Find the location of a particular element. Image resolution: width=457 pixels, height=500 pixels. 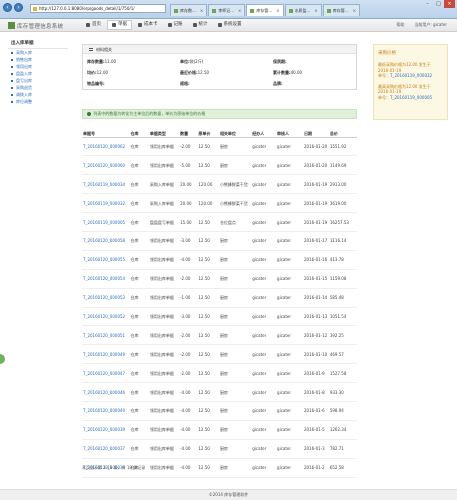

minimize-icon: – is located at coordinates (427, 4).